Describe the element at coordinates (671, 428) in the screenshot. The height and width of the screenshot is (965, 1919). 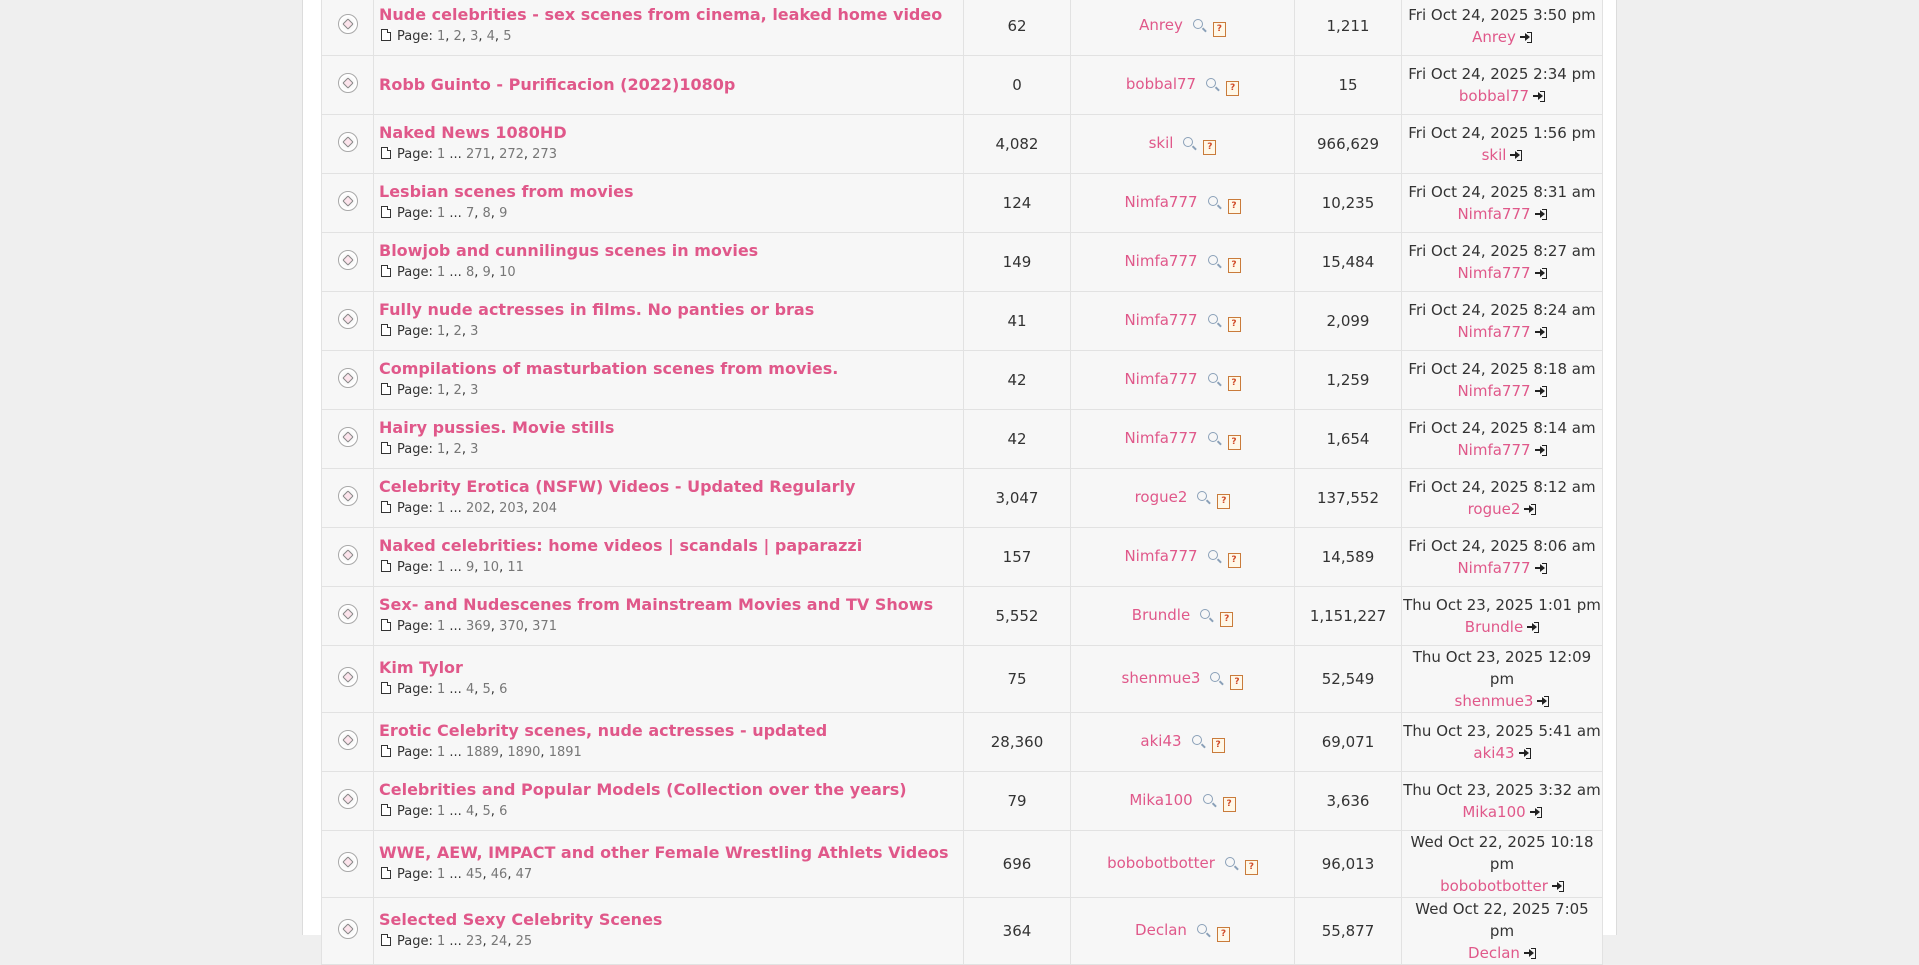
I see `topic-title-link: Hairy pussies. Movie stills` at that location.